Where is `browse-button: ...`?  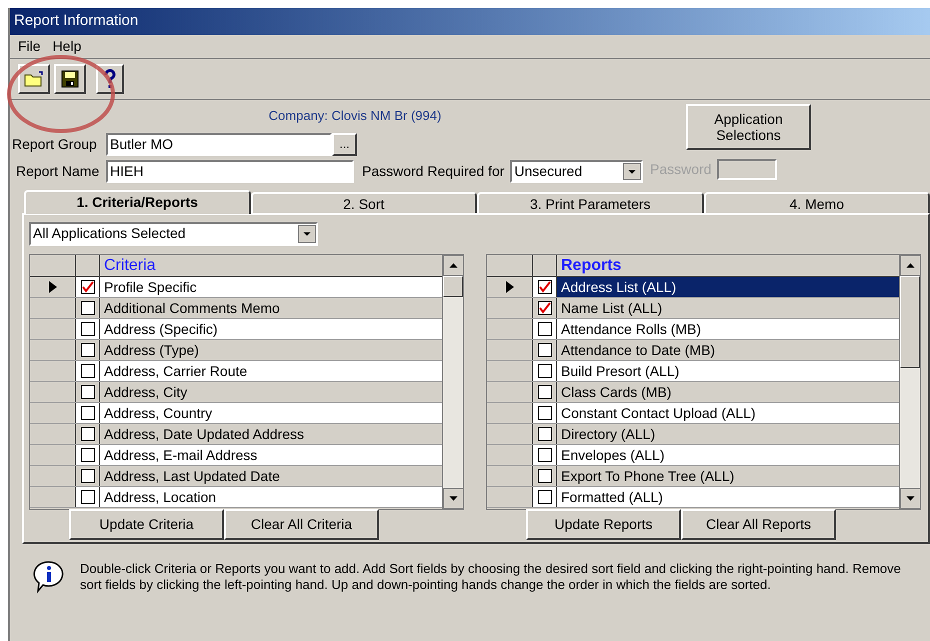
browse-button: ... is located at coordinates (344, 144).